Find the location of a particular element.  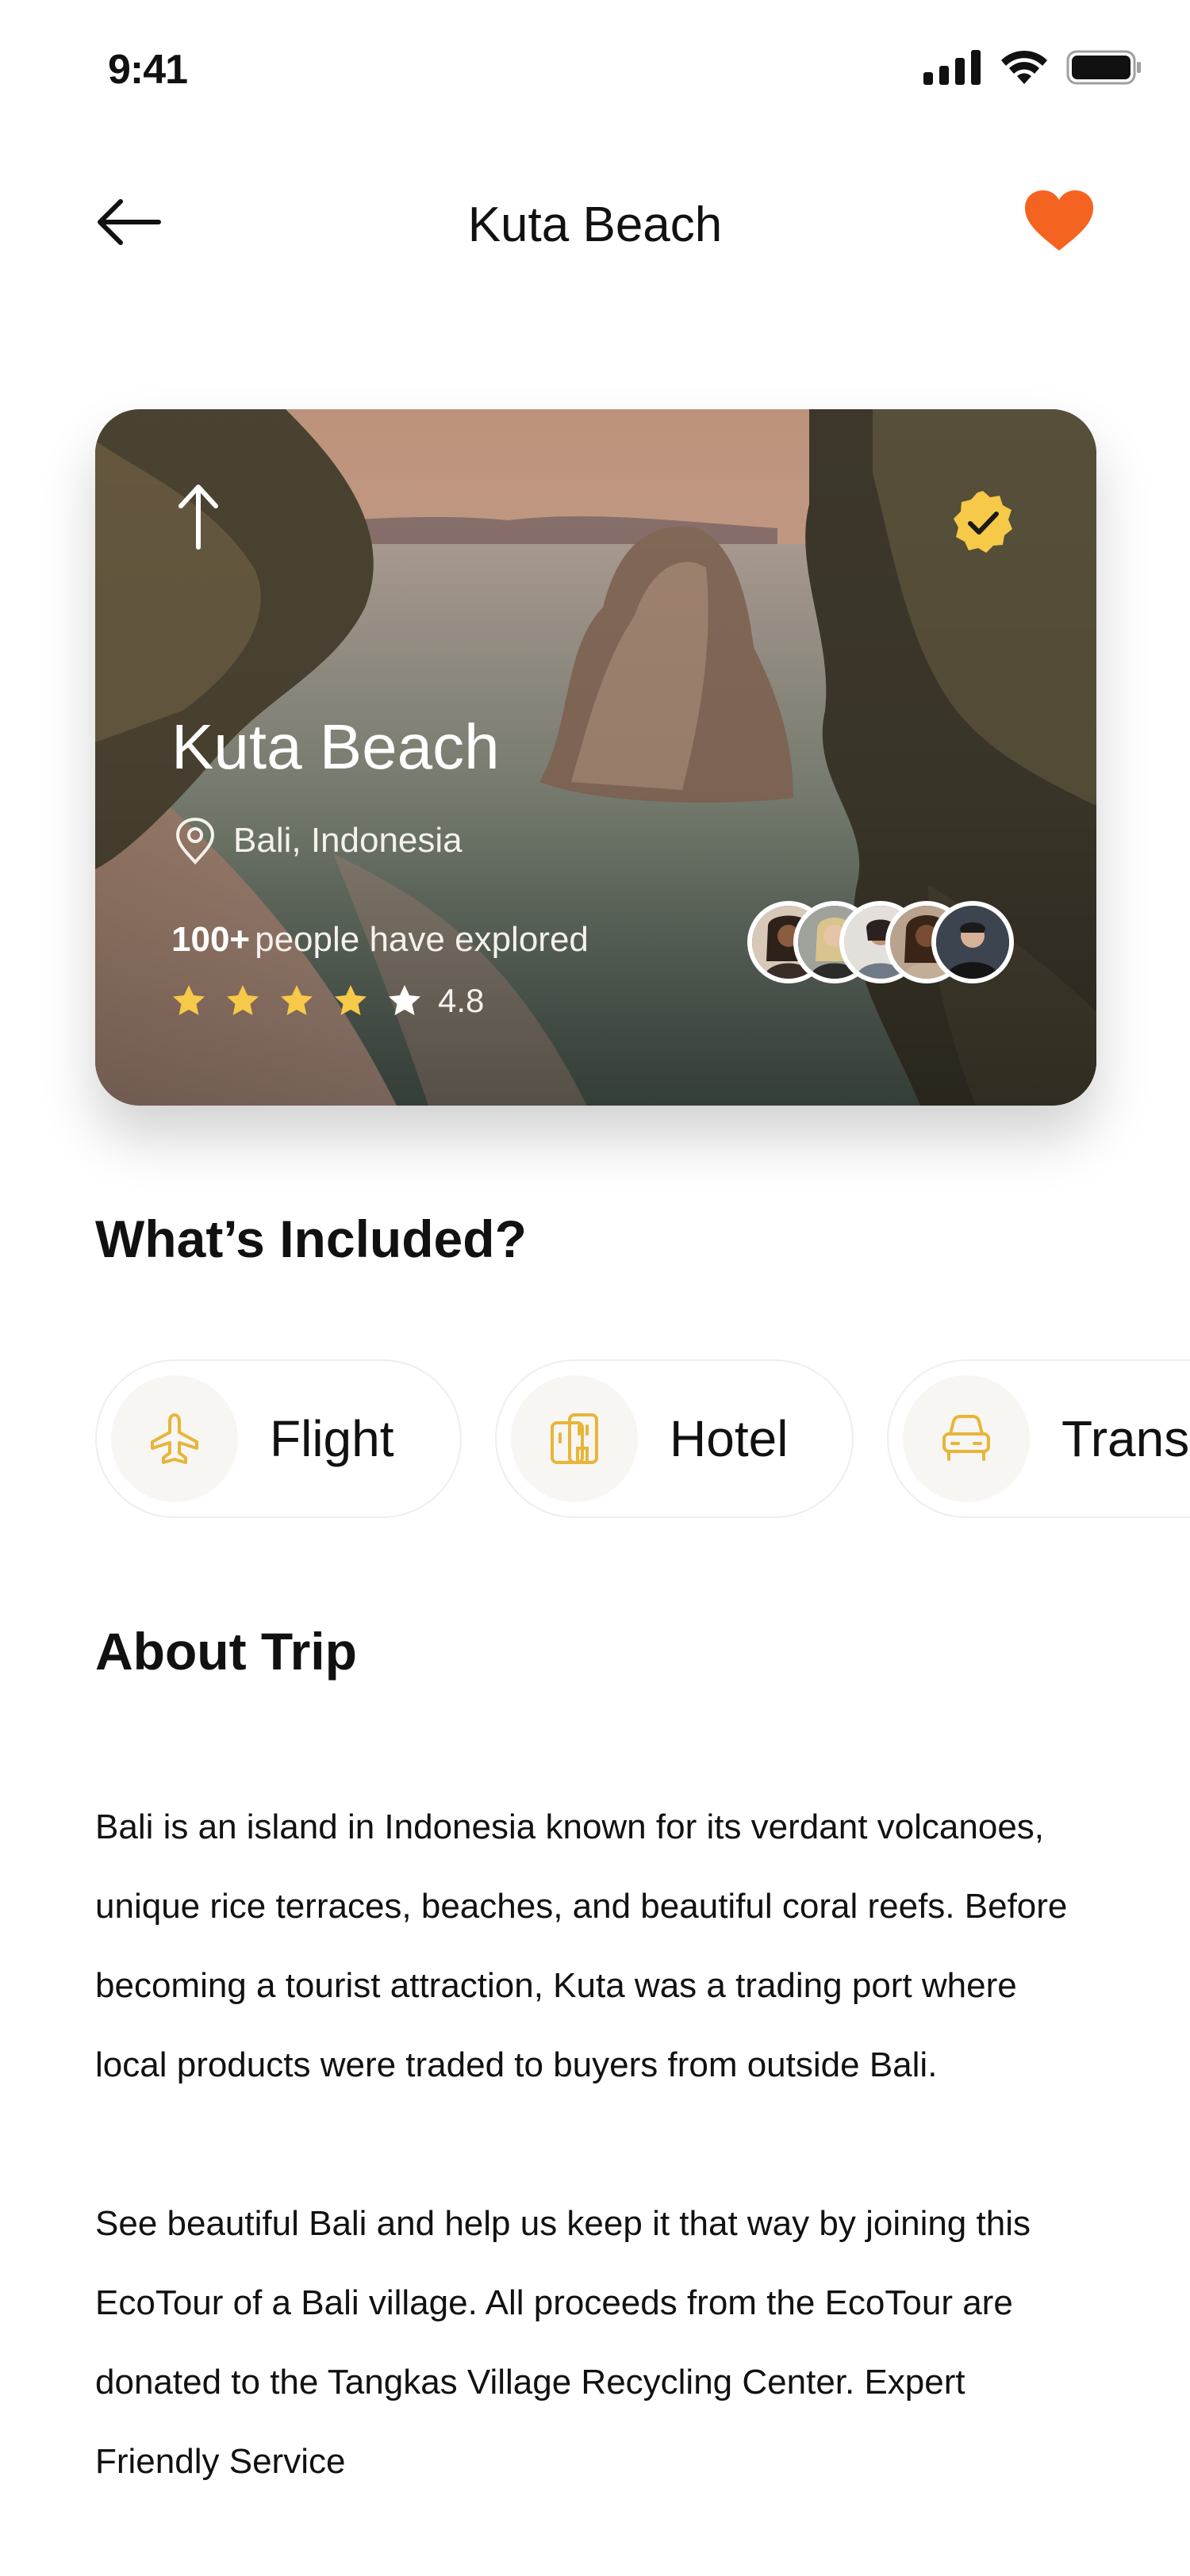

status-bar: 9:41 is located at coordinates (595, 72).